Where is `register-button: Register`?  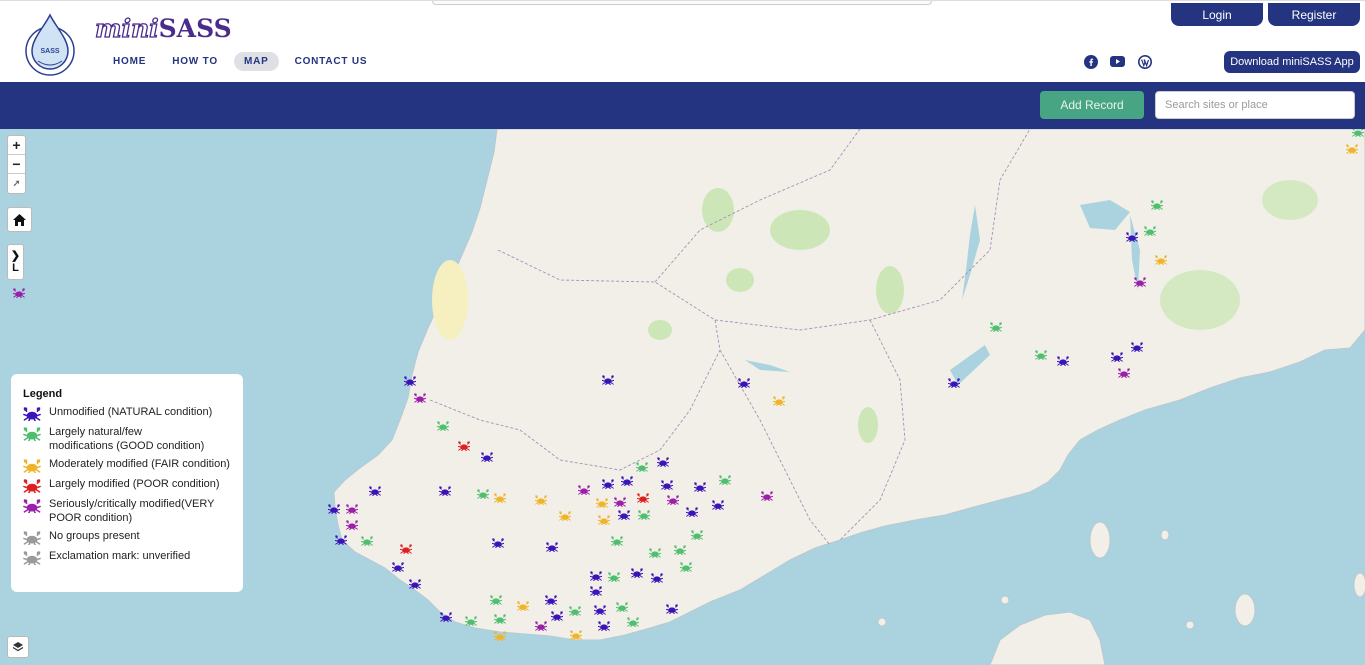 register-button: Register is located at coordinates (1314, 14).